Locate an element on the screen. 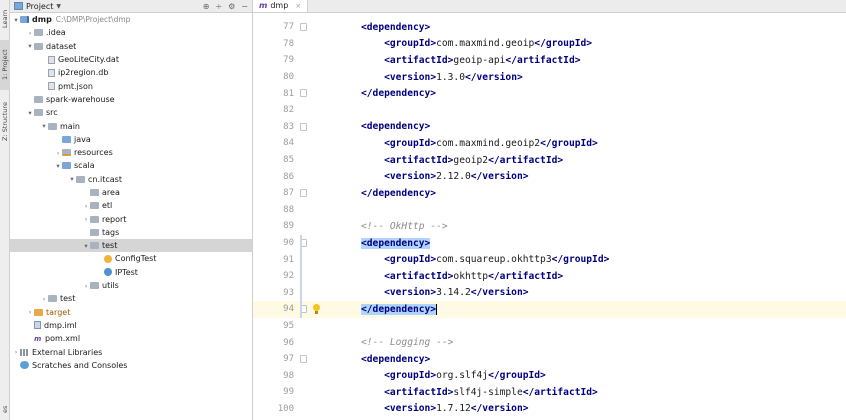  tab-project: 1: Project is located at coordinates (5, 65).